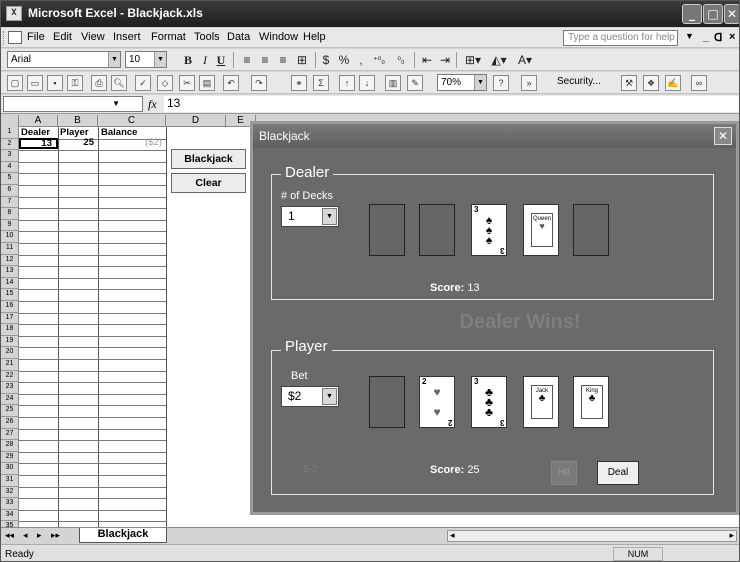 This screenshot has height=562, width=740. Describe the element at coordinates (10, 515) in the screenshot. I see `row-header: 34` at that location.